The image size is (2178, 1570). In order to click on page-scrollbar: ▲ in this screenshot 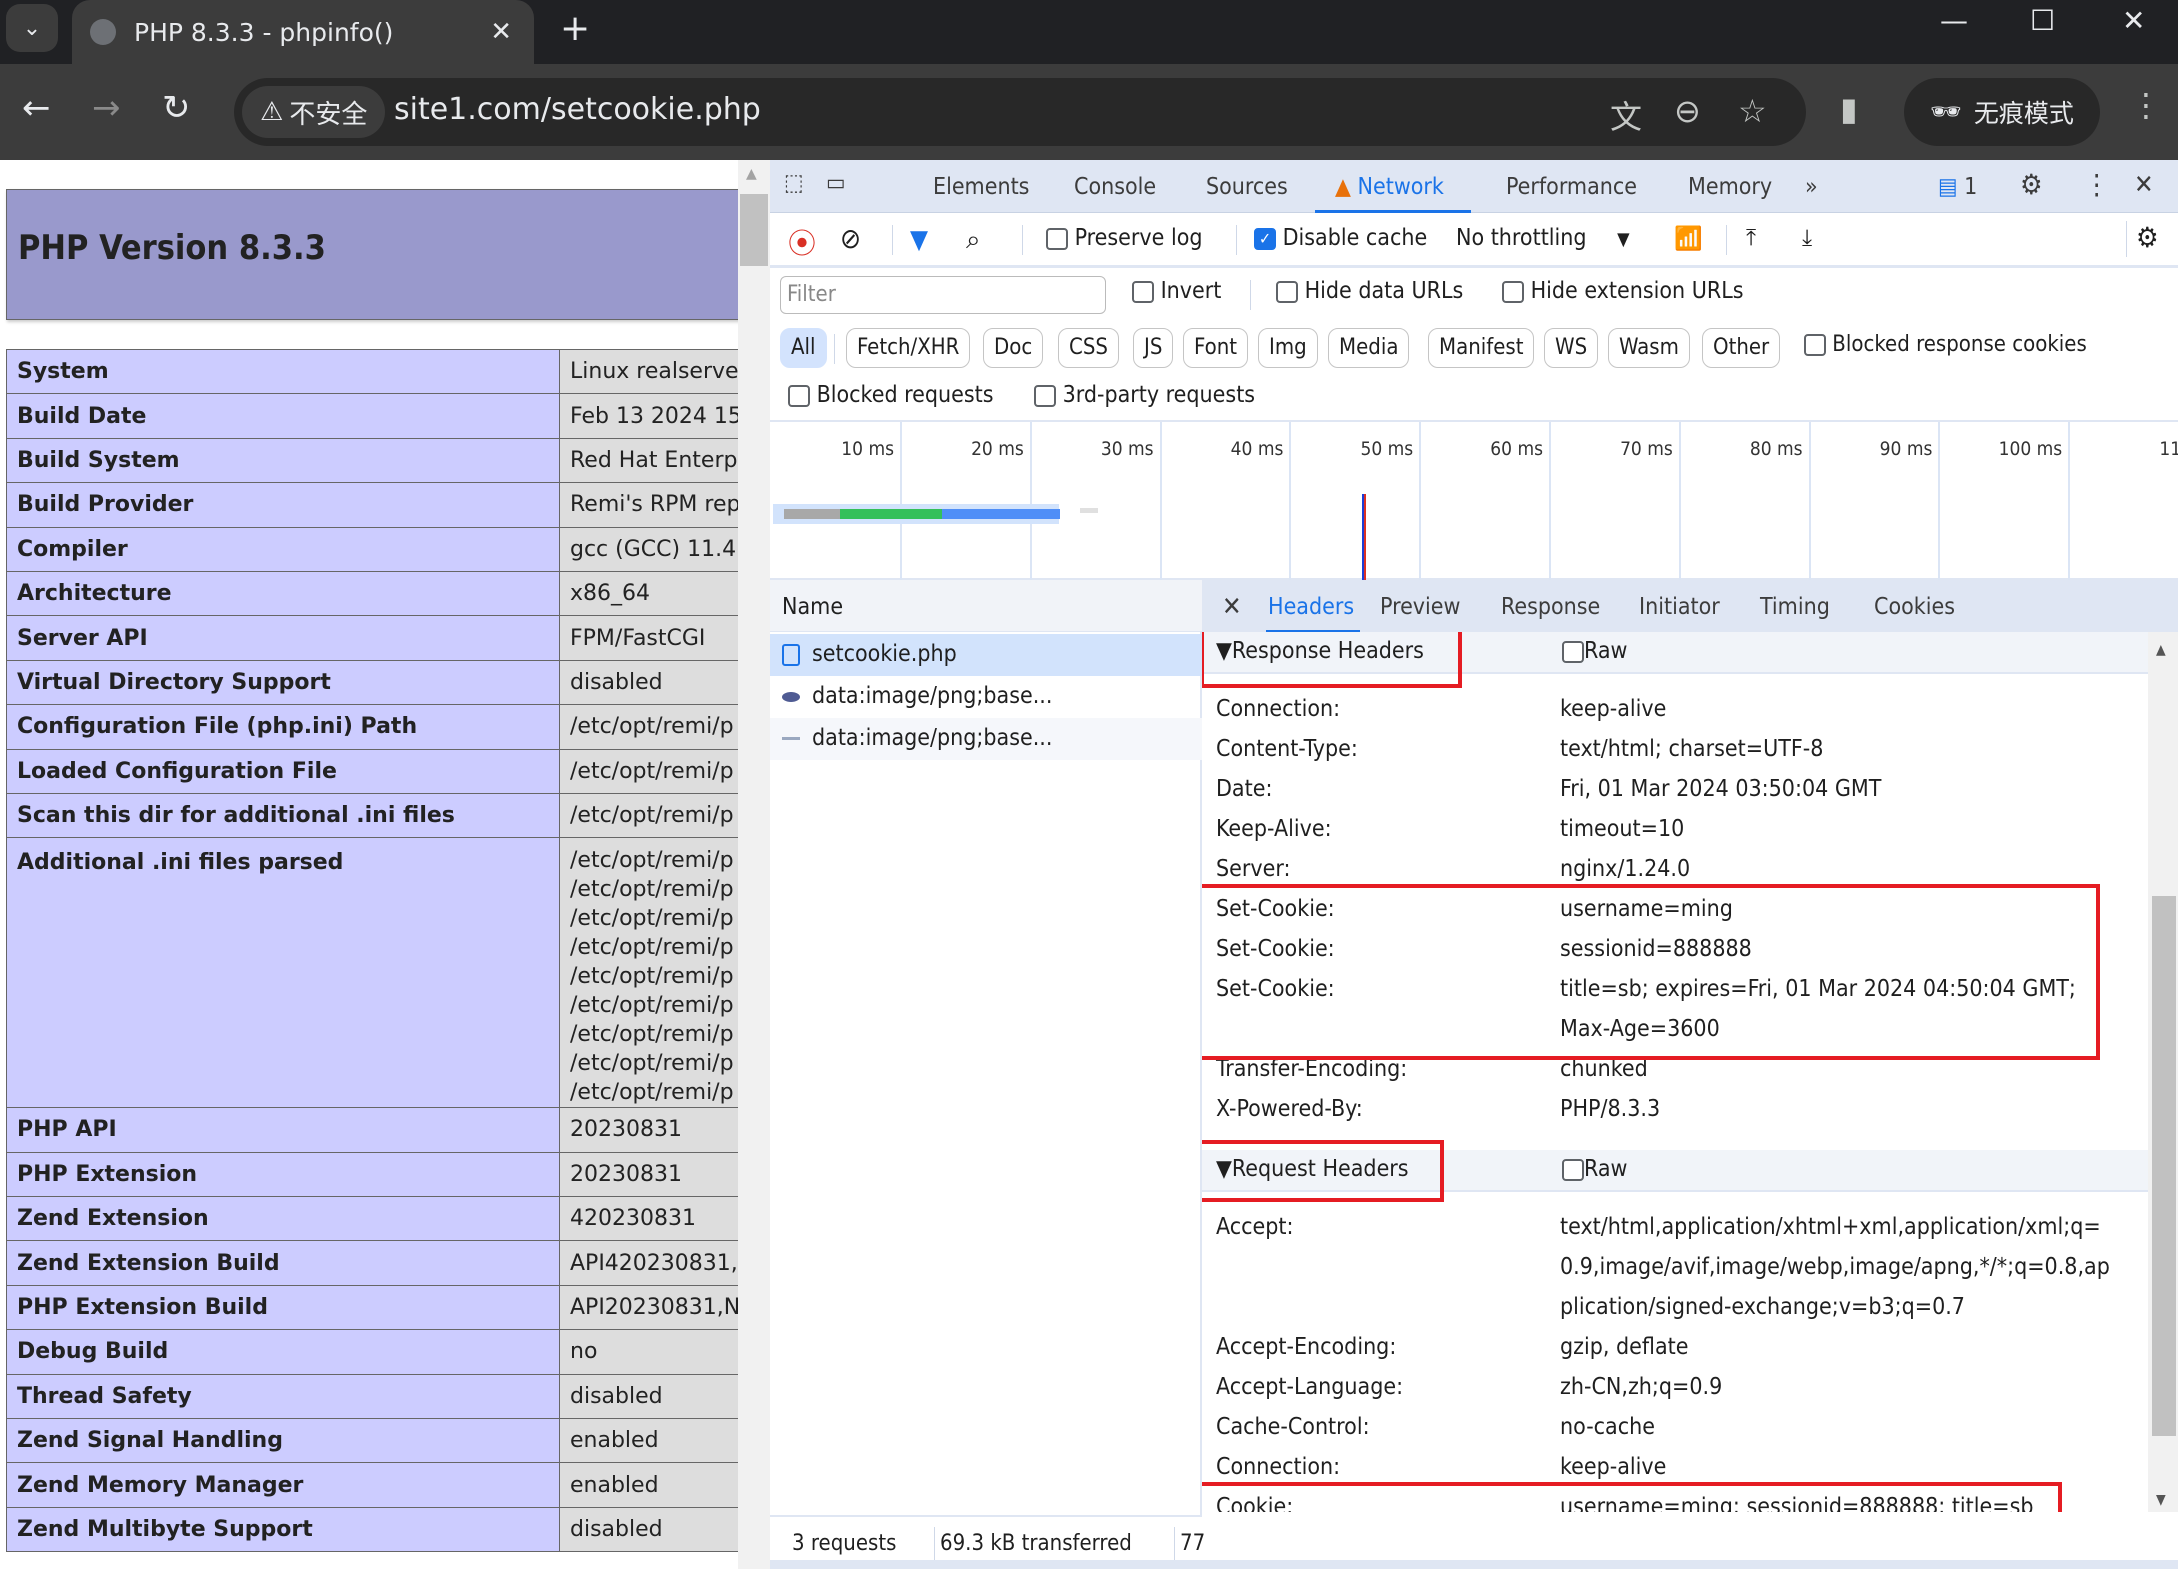, I will do `click(754, 864)`.